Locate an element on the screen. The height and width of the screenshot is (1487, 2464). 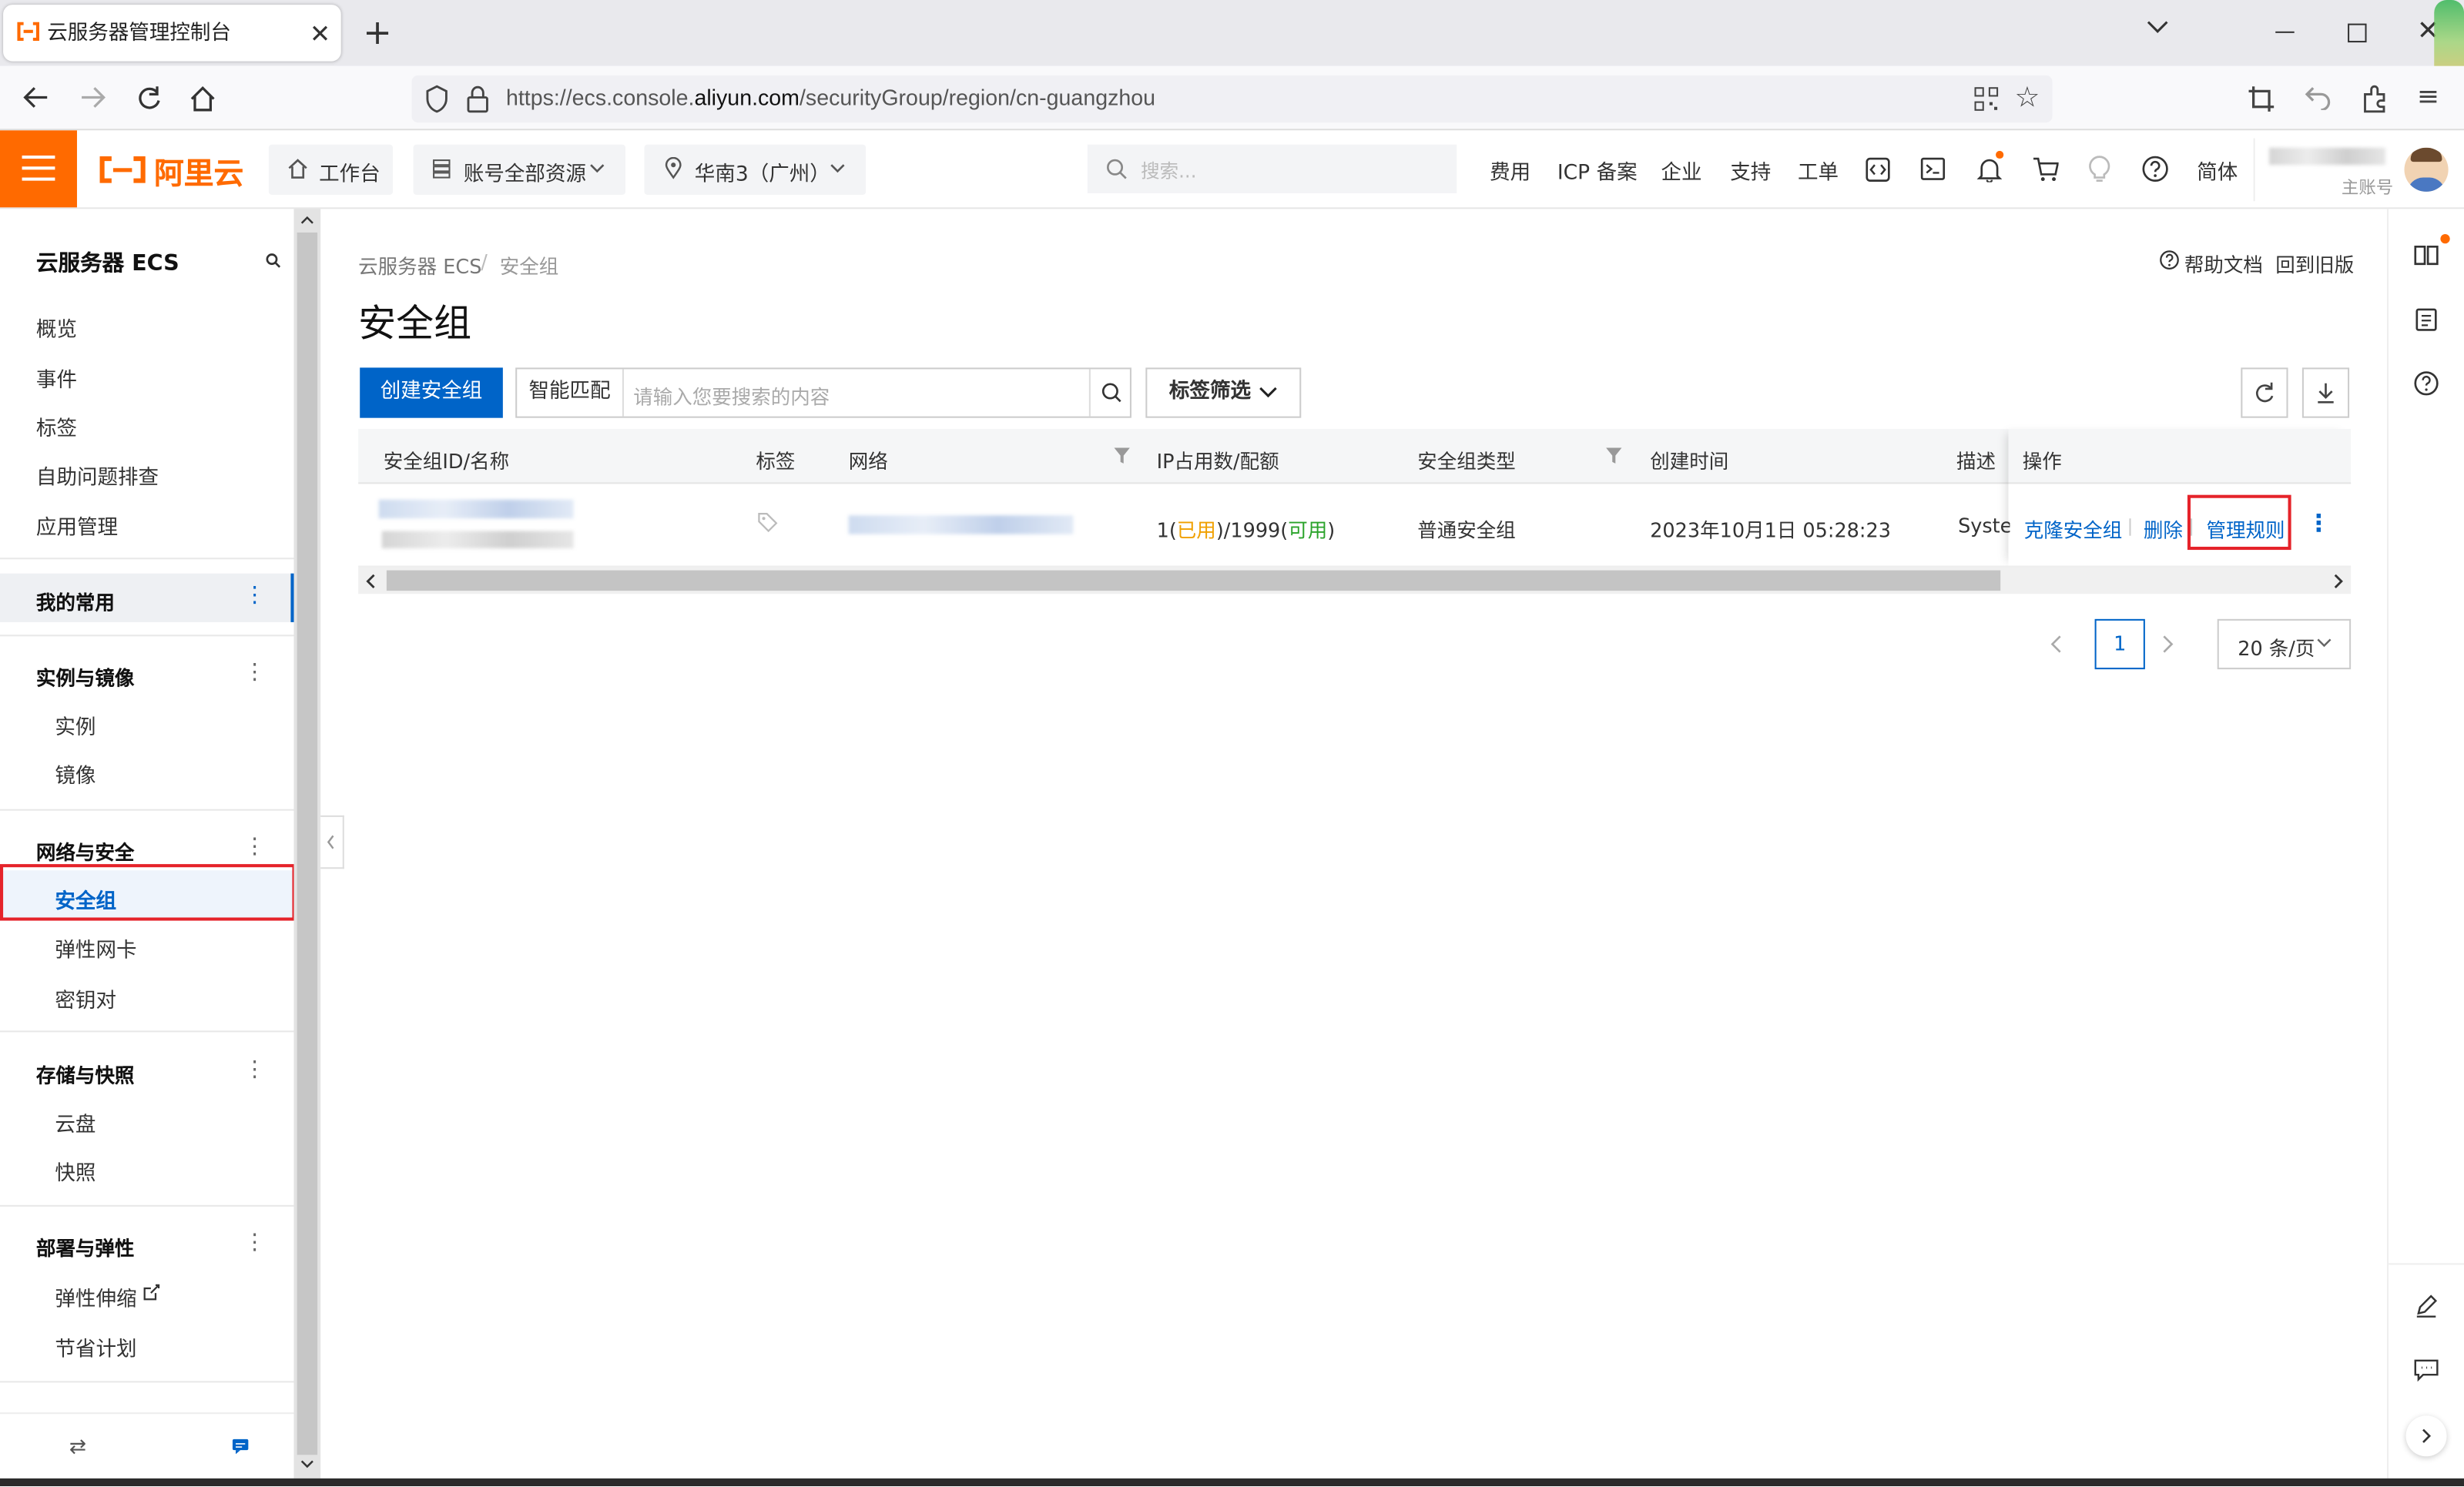
clone-security-group-link: 克隆安全组 is located at coordinates (2073, 529).